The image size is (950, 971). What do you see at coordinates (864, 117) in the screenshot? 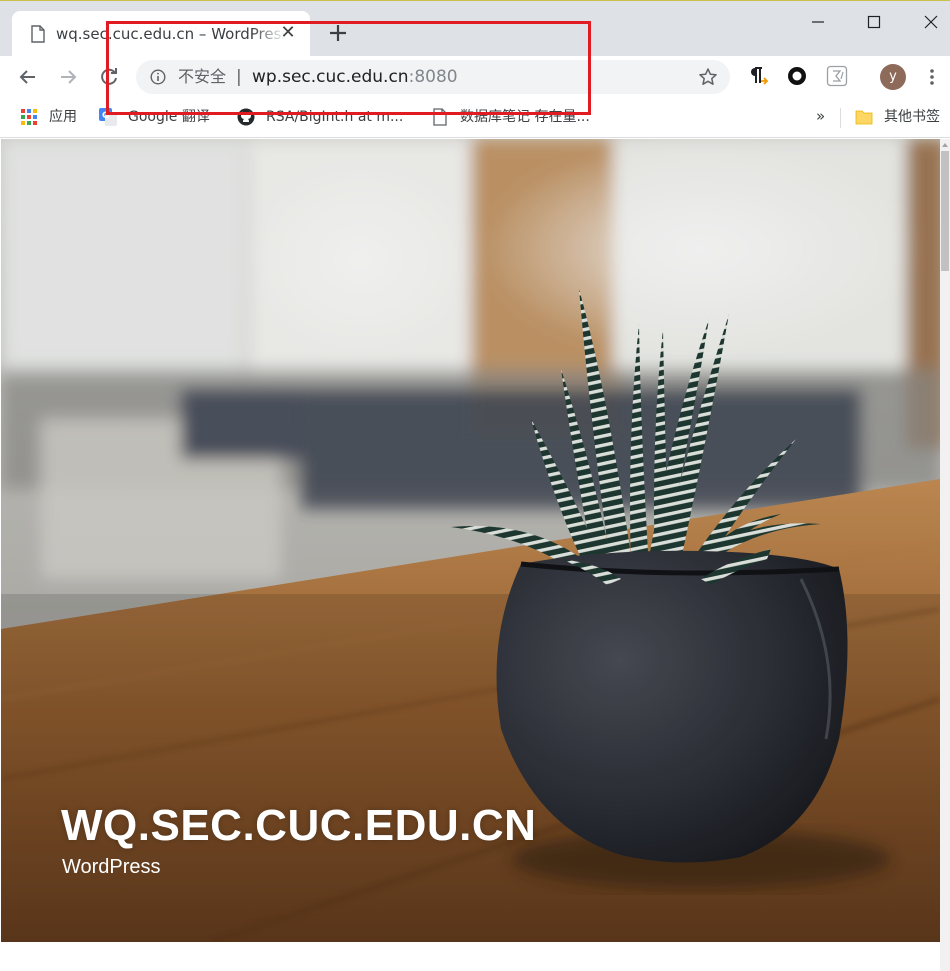
I see `folder-icon` at bounding box center [864, 117].